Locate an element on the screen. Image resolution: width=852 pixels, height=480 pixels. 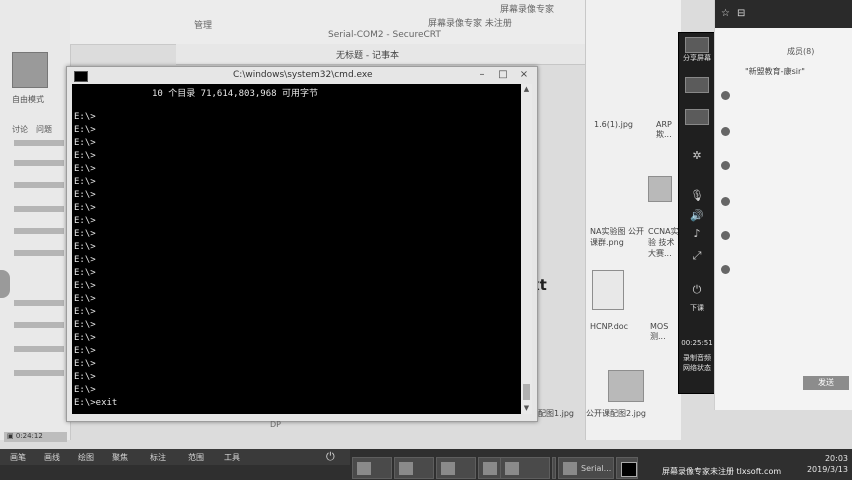
taskbar-app-cmd is located at coordinates (627, 468).